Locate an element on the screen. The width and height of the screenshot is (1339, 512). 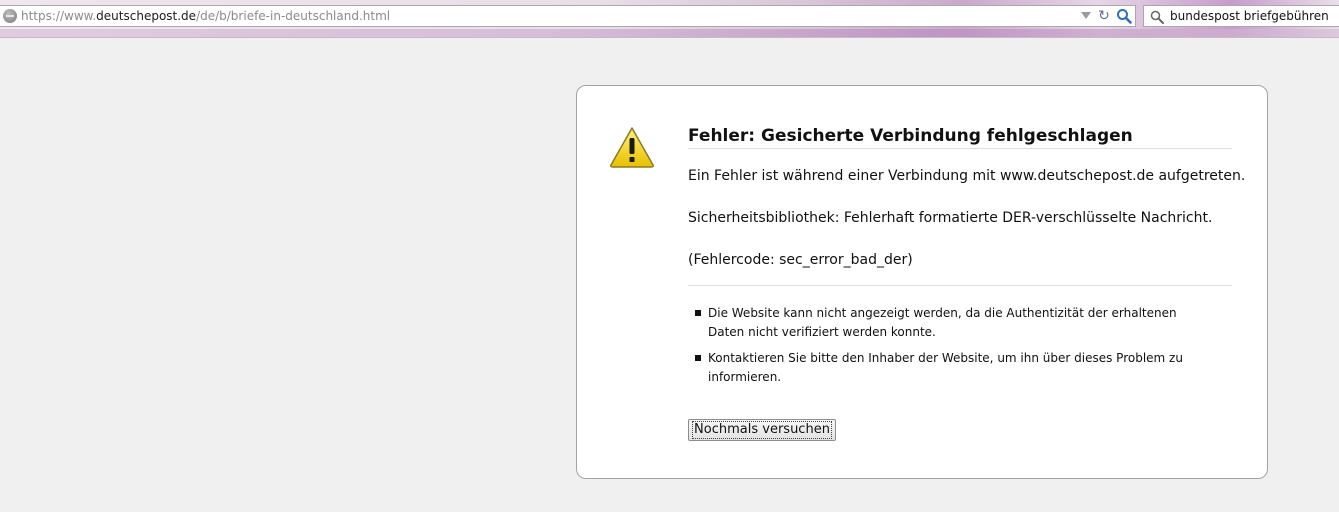
url-path: /de/b/briefe-in-deutschland.html is located at coordinates (293, 16).